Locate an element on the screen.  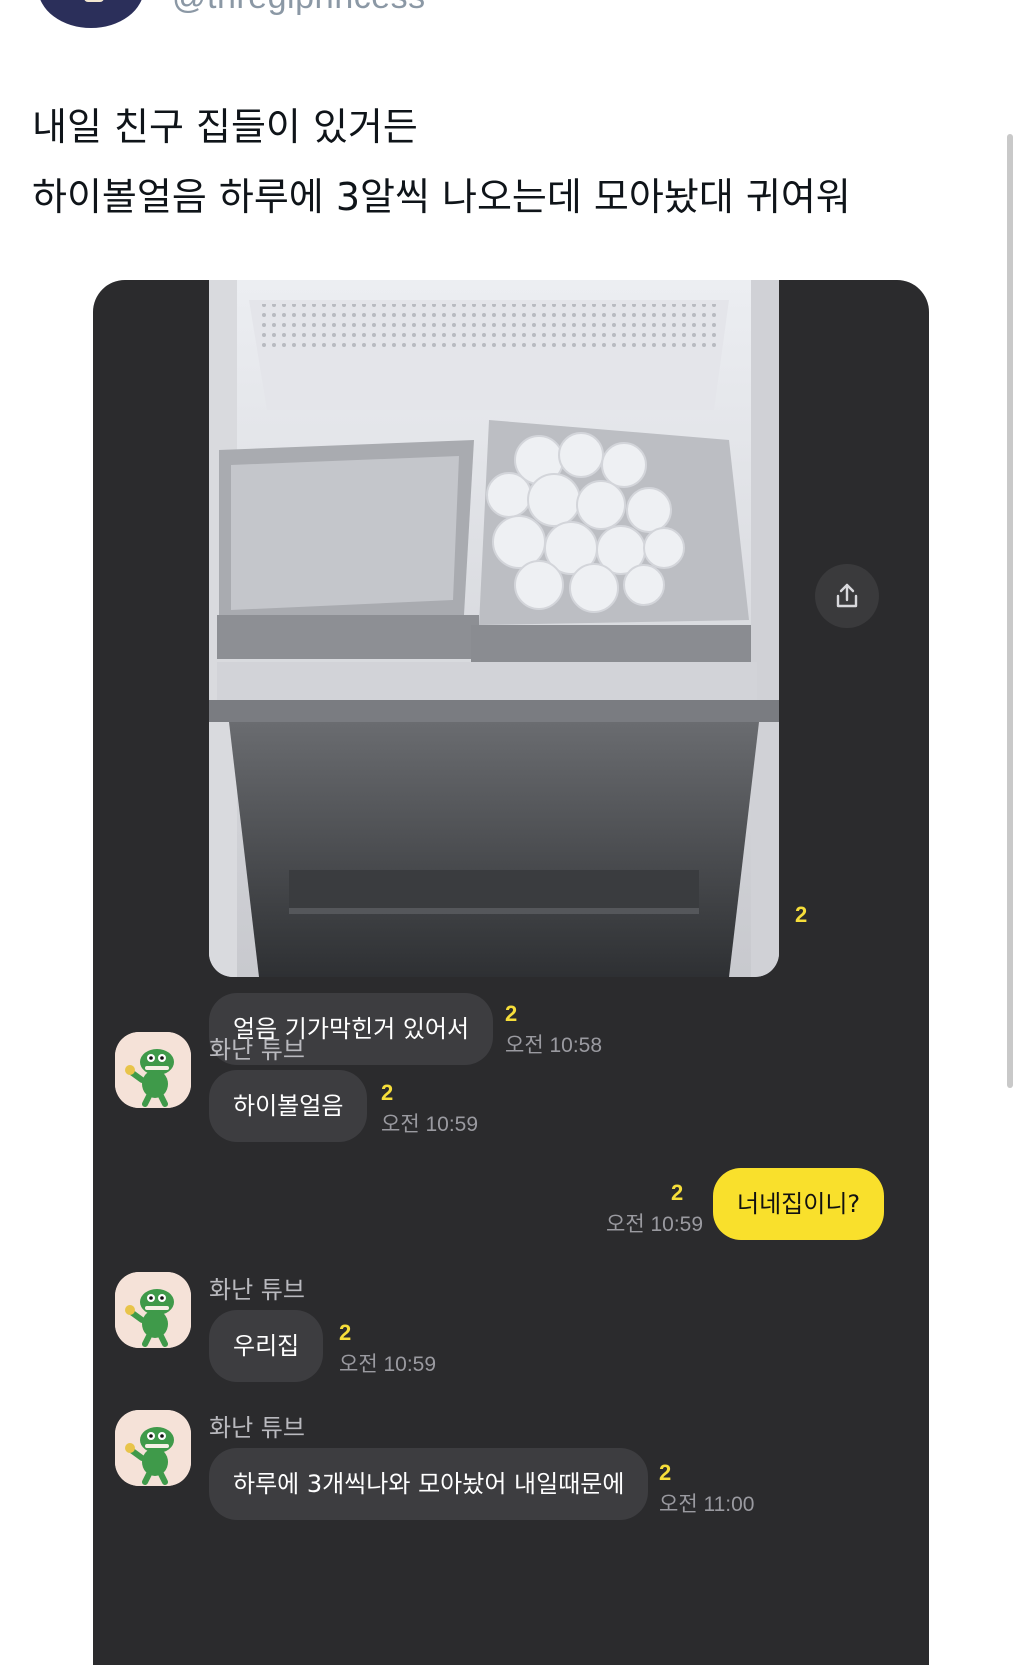
tweet-line: 내일 친구 집들이 있거든 is located at coordinates (225, 127).